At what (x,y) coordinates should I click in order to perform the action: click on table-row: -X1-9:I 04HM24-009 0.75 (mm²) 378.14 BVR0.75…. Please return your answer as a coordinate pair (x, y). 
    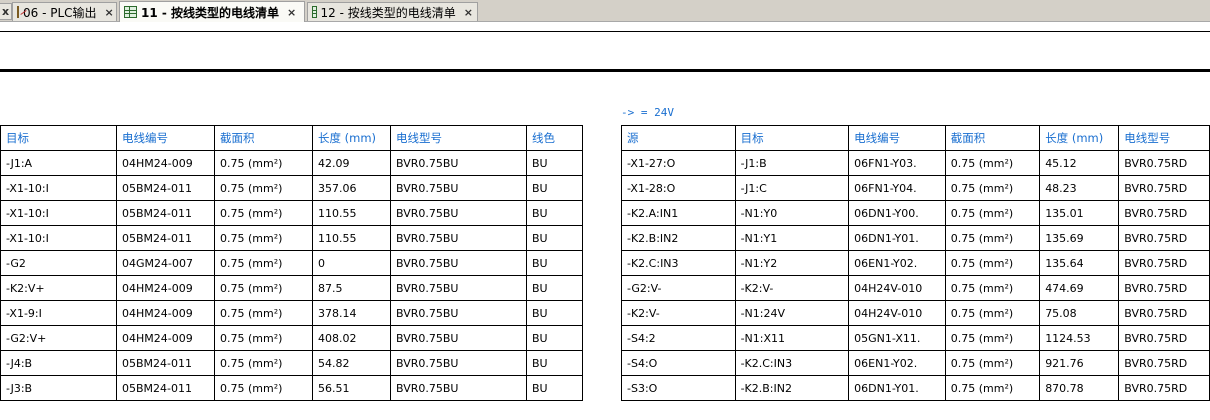
    Looking at the image, I should click on (291, 313).